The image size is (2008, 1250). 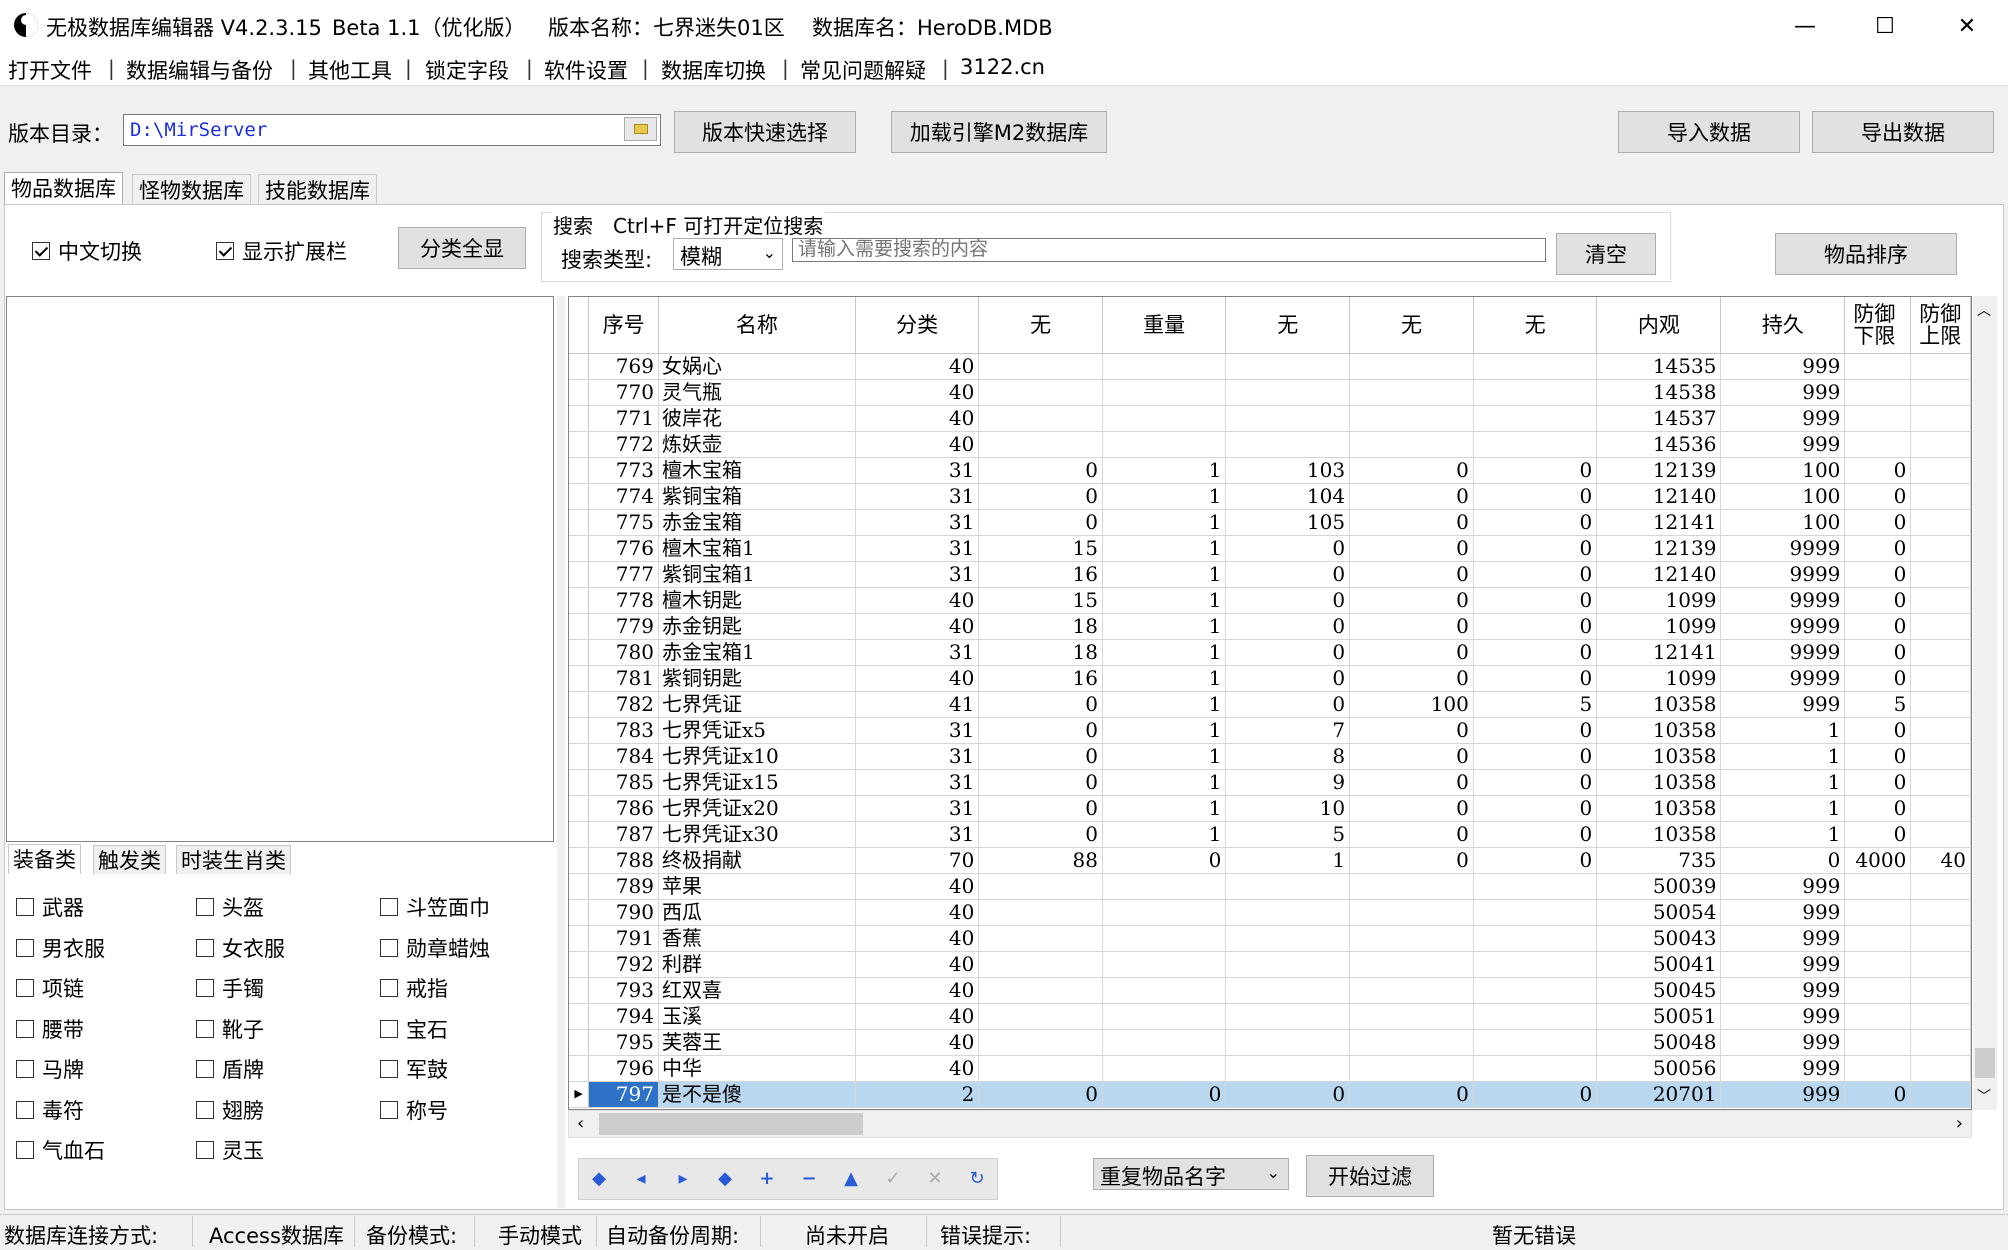 What do you see at coordinates (1270, 496) in the screenshot?
I see `table-row: 774 紫铜宝箱 31 0 1 104 0 0 12140 100 0` at bounding box center [1270, 496].